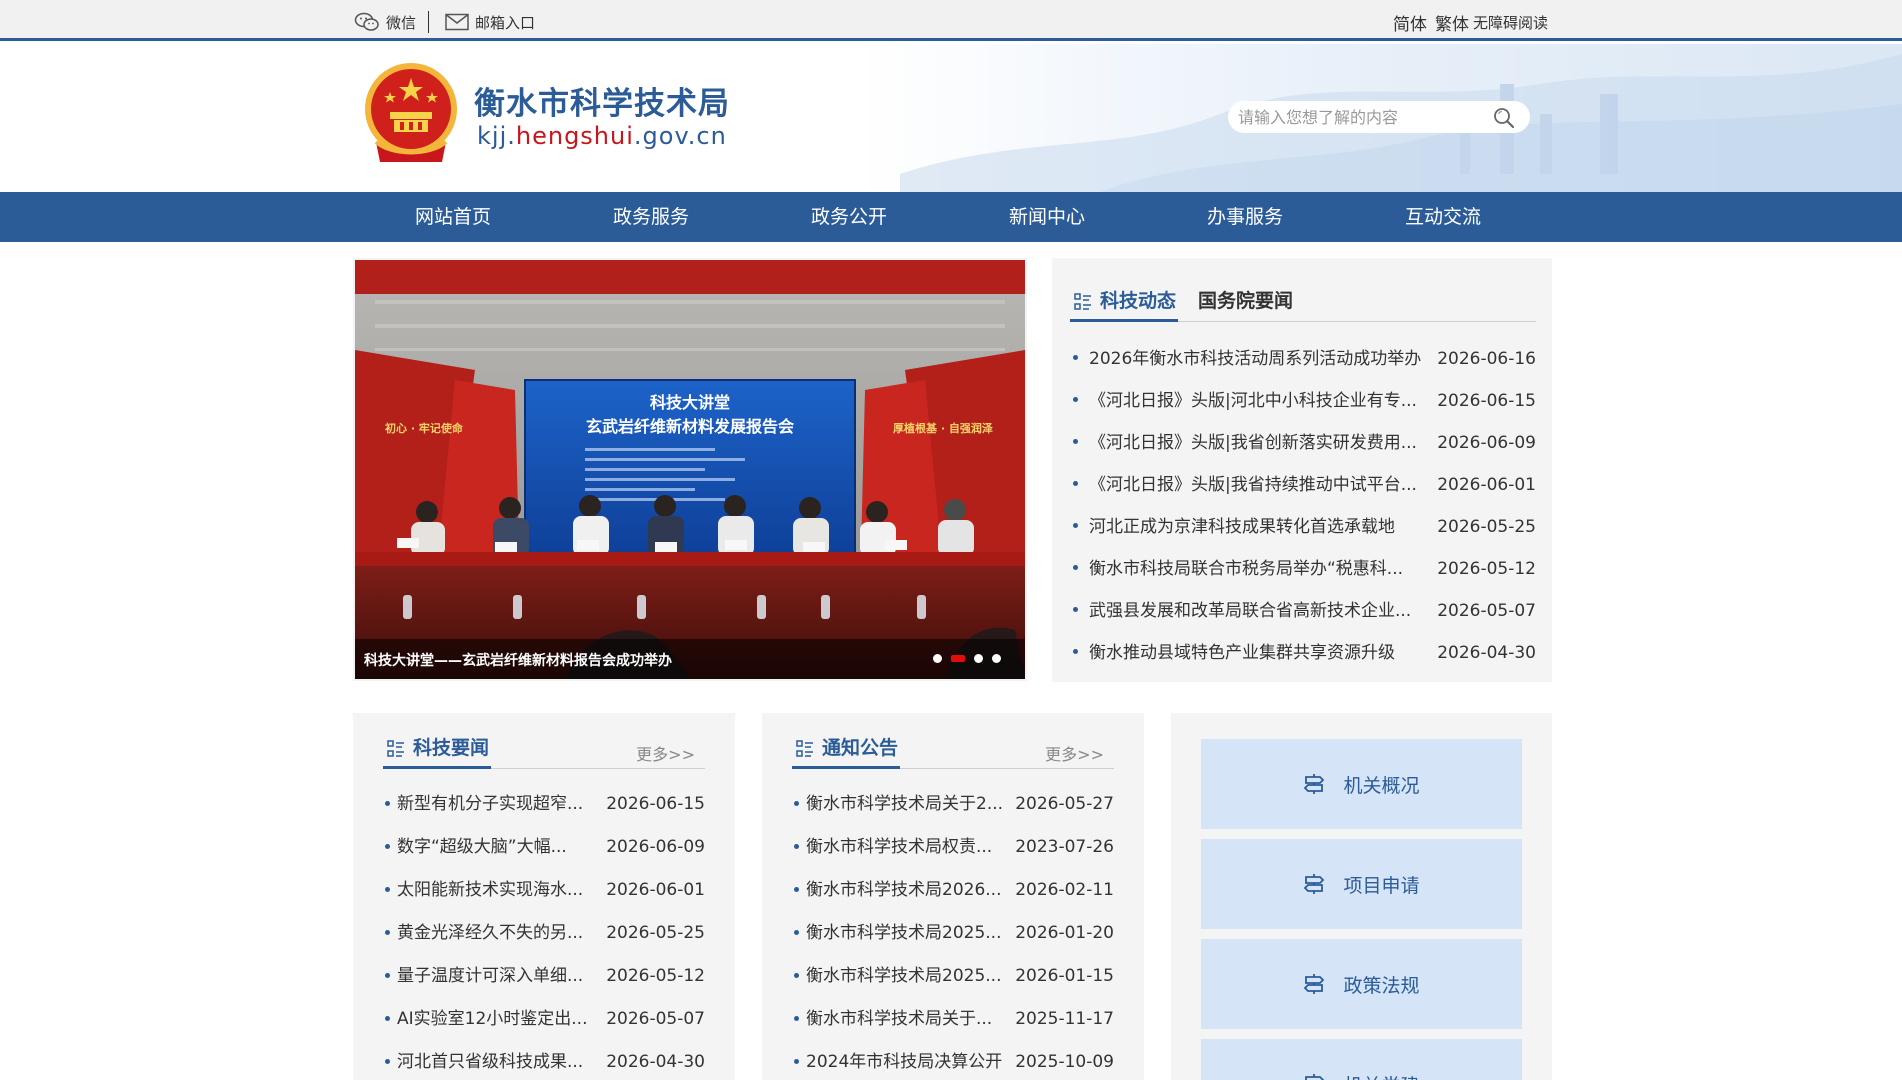 This screenshot has height=1080, width=1902. I want to click on list-item: 衡水市科学技术局关于... 2025-11-17, so click(953, 1019).